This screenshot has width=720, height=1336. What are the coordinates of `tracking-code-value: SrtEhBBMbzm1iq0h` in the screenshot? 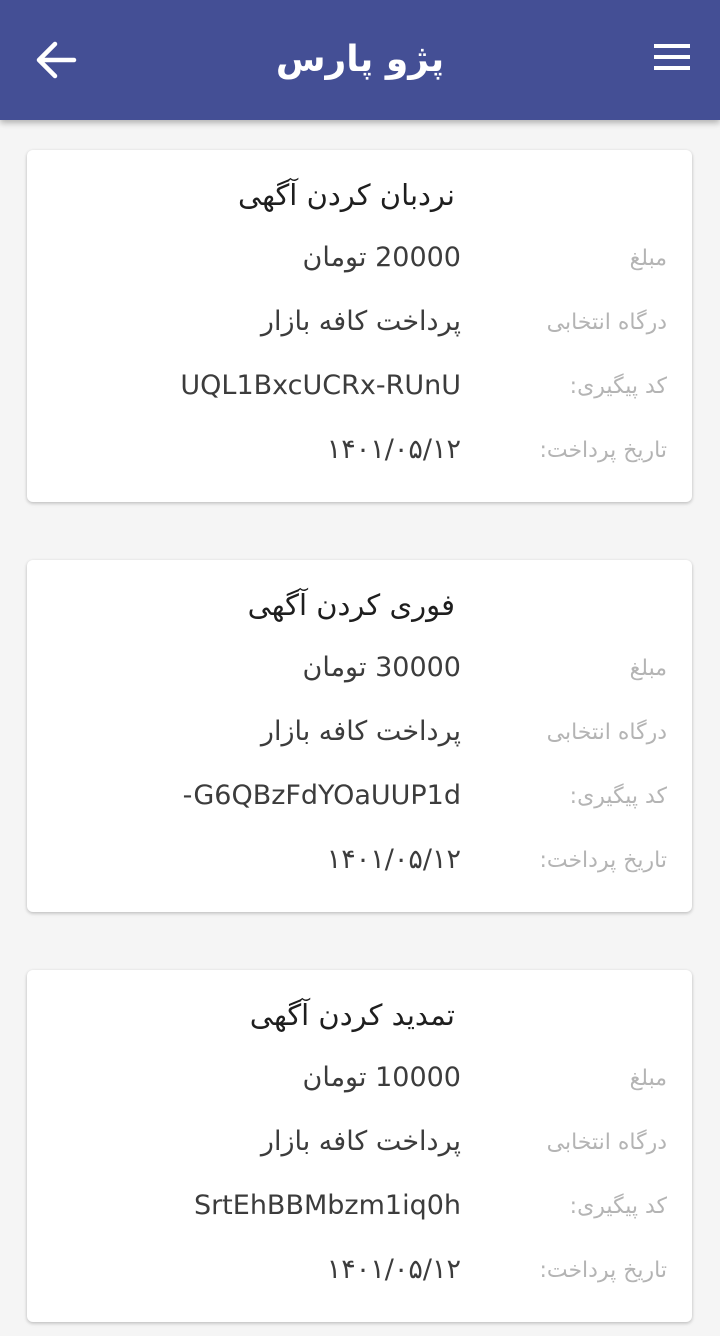 It's located at (327, 1205).